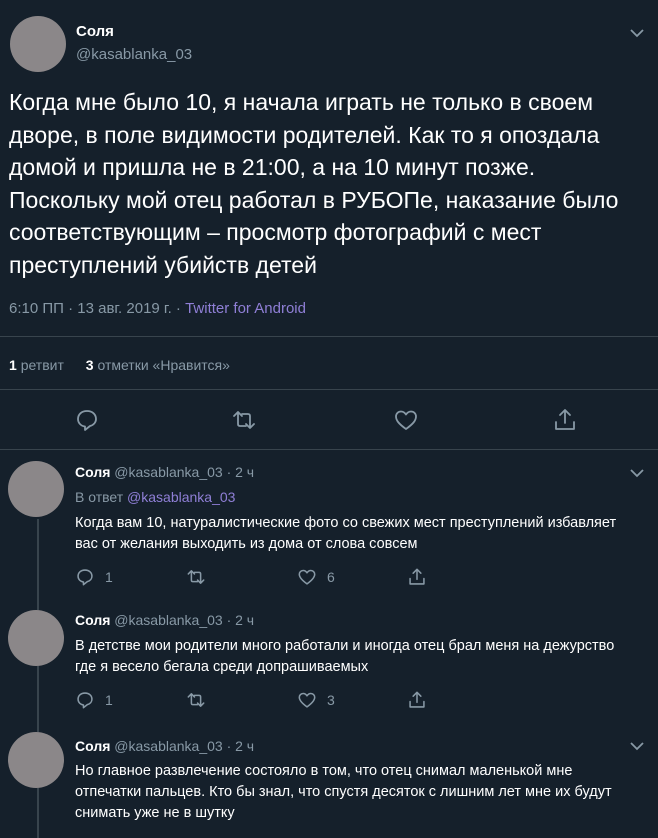 This screenshot has height=838, width=658. What do you see at coordinates (163, 365) in the screenshot?
I see `likes-label: отметки «Нравится»` at bounding box center [163, 365].